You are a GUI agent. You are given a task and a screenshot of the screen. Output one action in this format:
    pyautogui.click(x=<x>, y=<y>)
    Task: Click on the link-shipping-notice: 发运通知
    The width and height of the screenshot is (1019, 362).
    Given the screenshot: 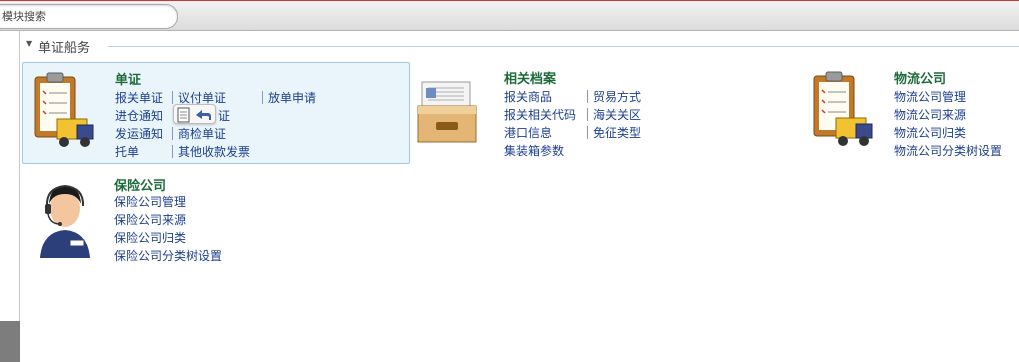 What is the action you would take?
    pyautogui.click(x=139, y=133)
    